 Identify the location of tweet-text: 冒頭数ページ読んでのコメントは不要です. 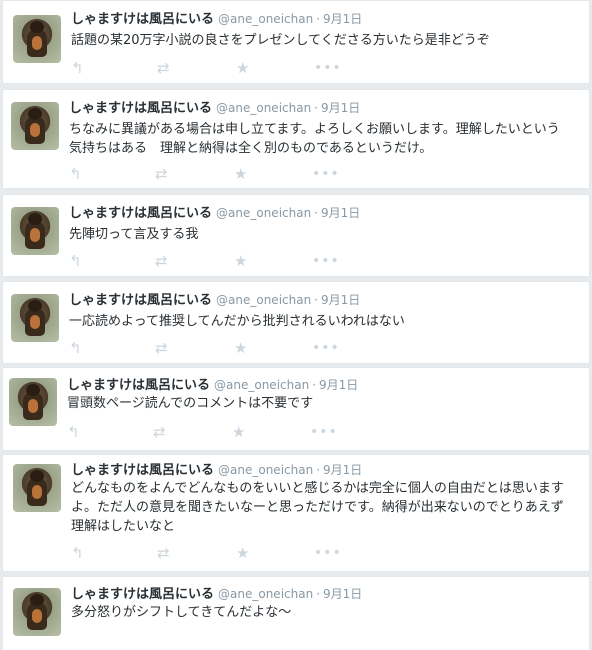
(190, 403).